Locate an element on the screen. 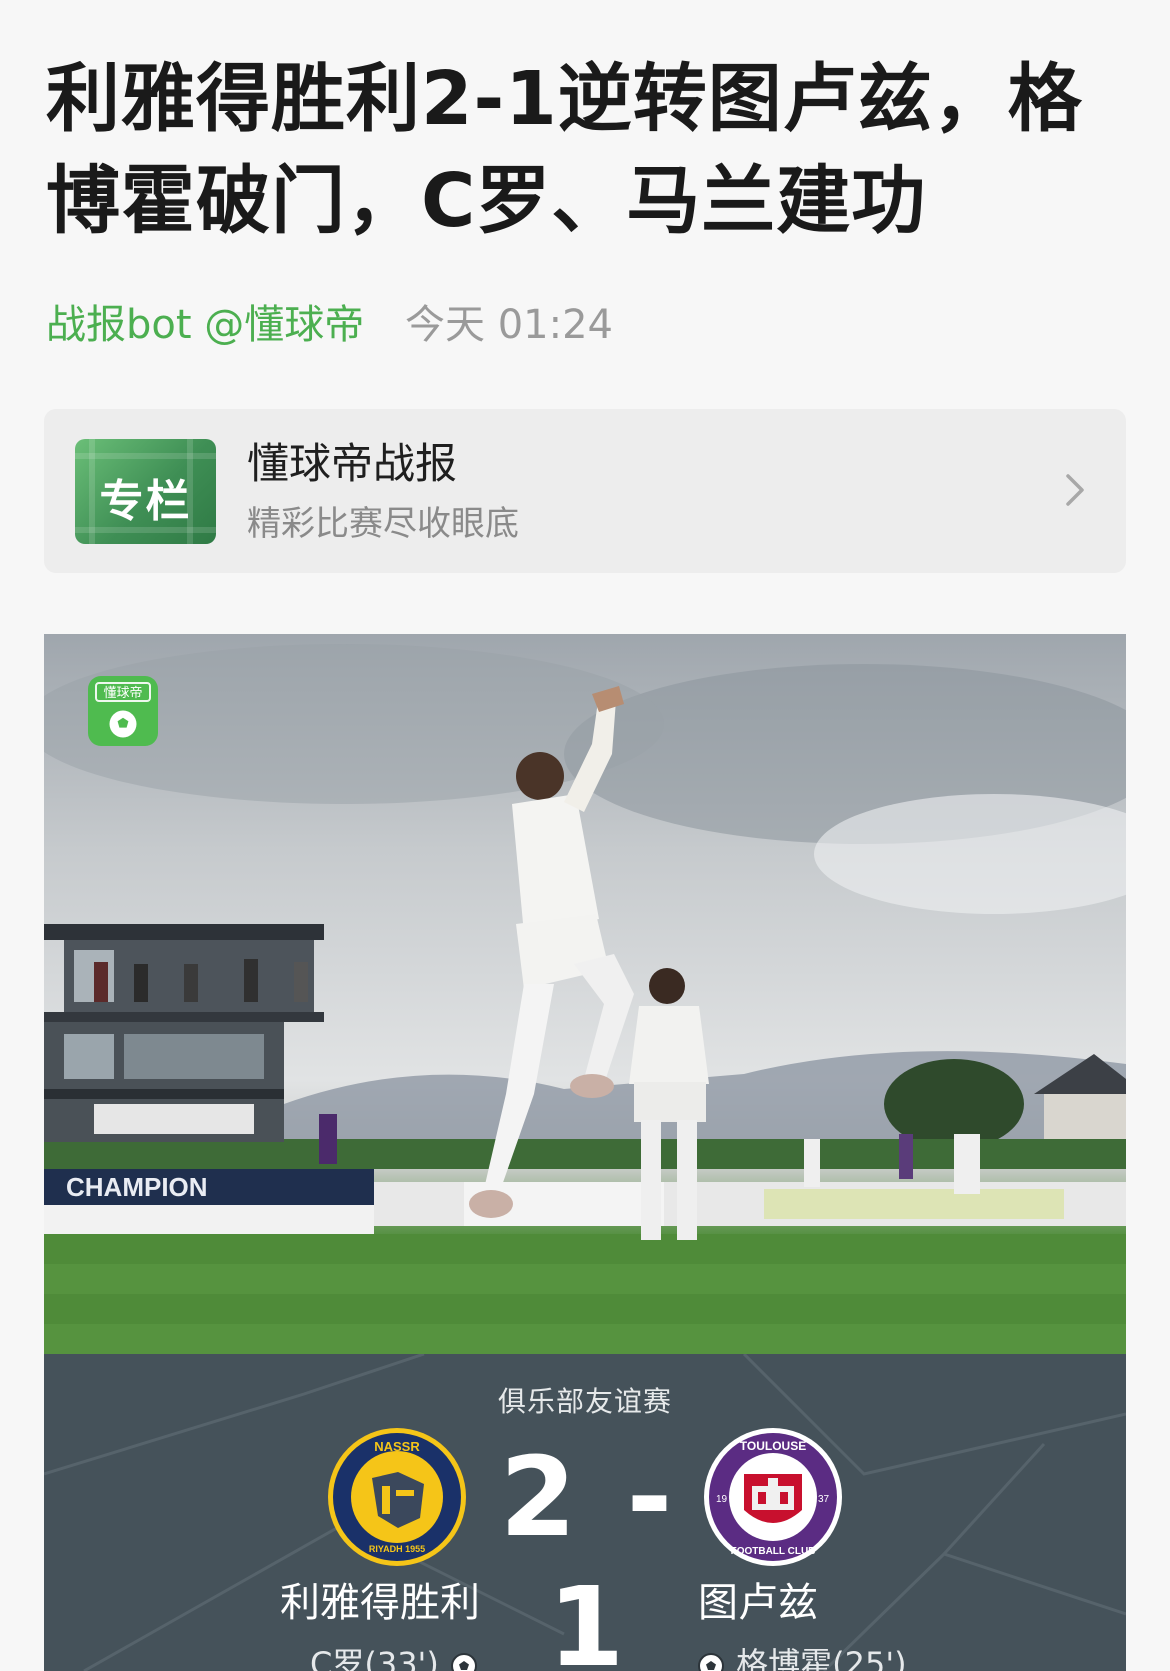  away-scorer: 格博霍(25') is located at coordinates (801, 1657).